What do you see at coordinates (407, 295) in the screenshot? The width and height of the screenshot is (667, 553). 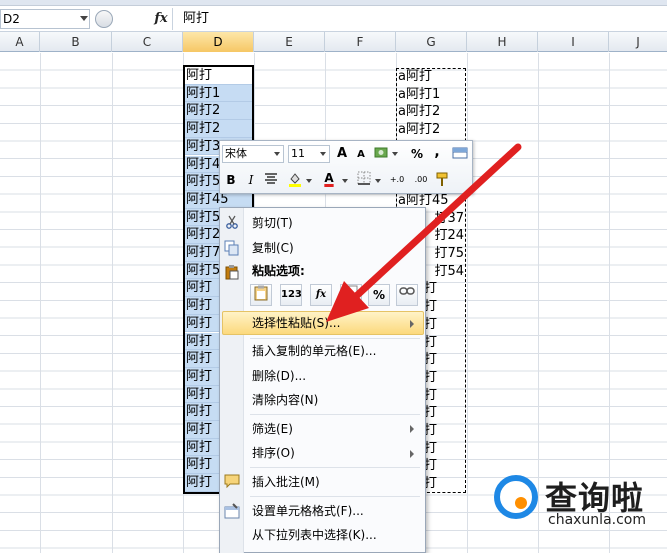 I see `paste-link-icon` at bounding box center [407, 295].